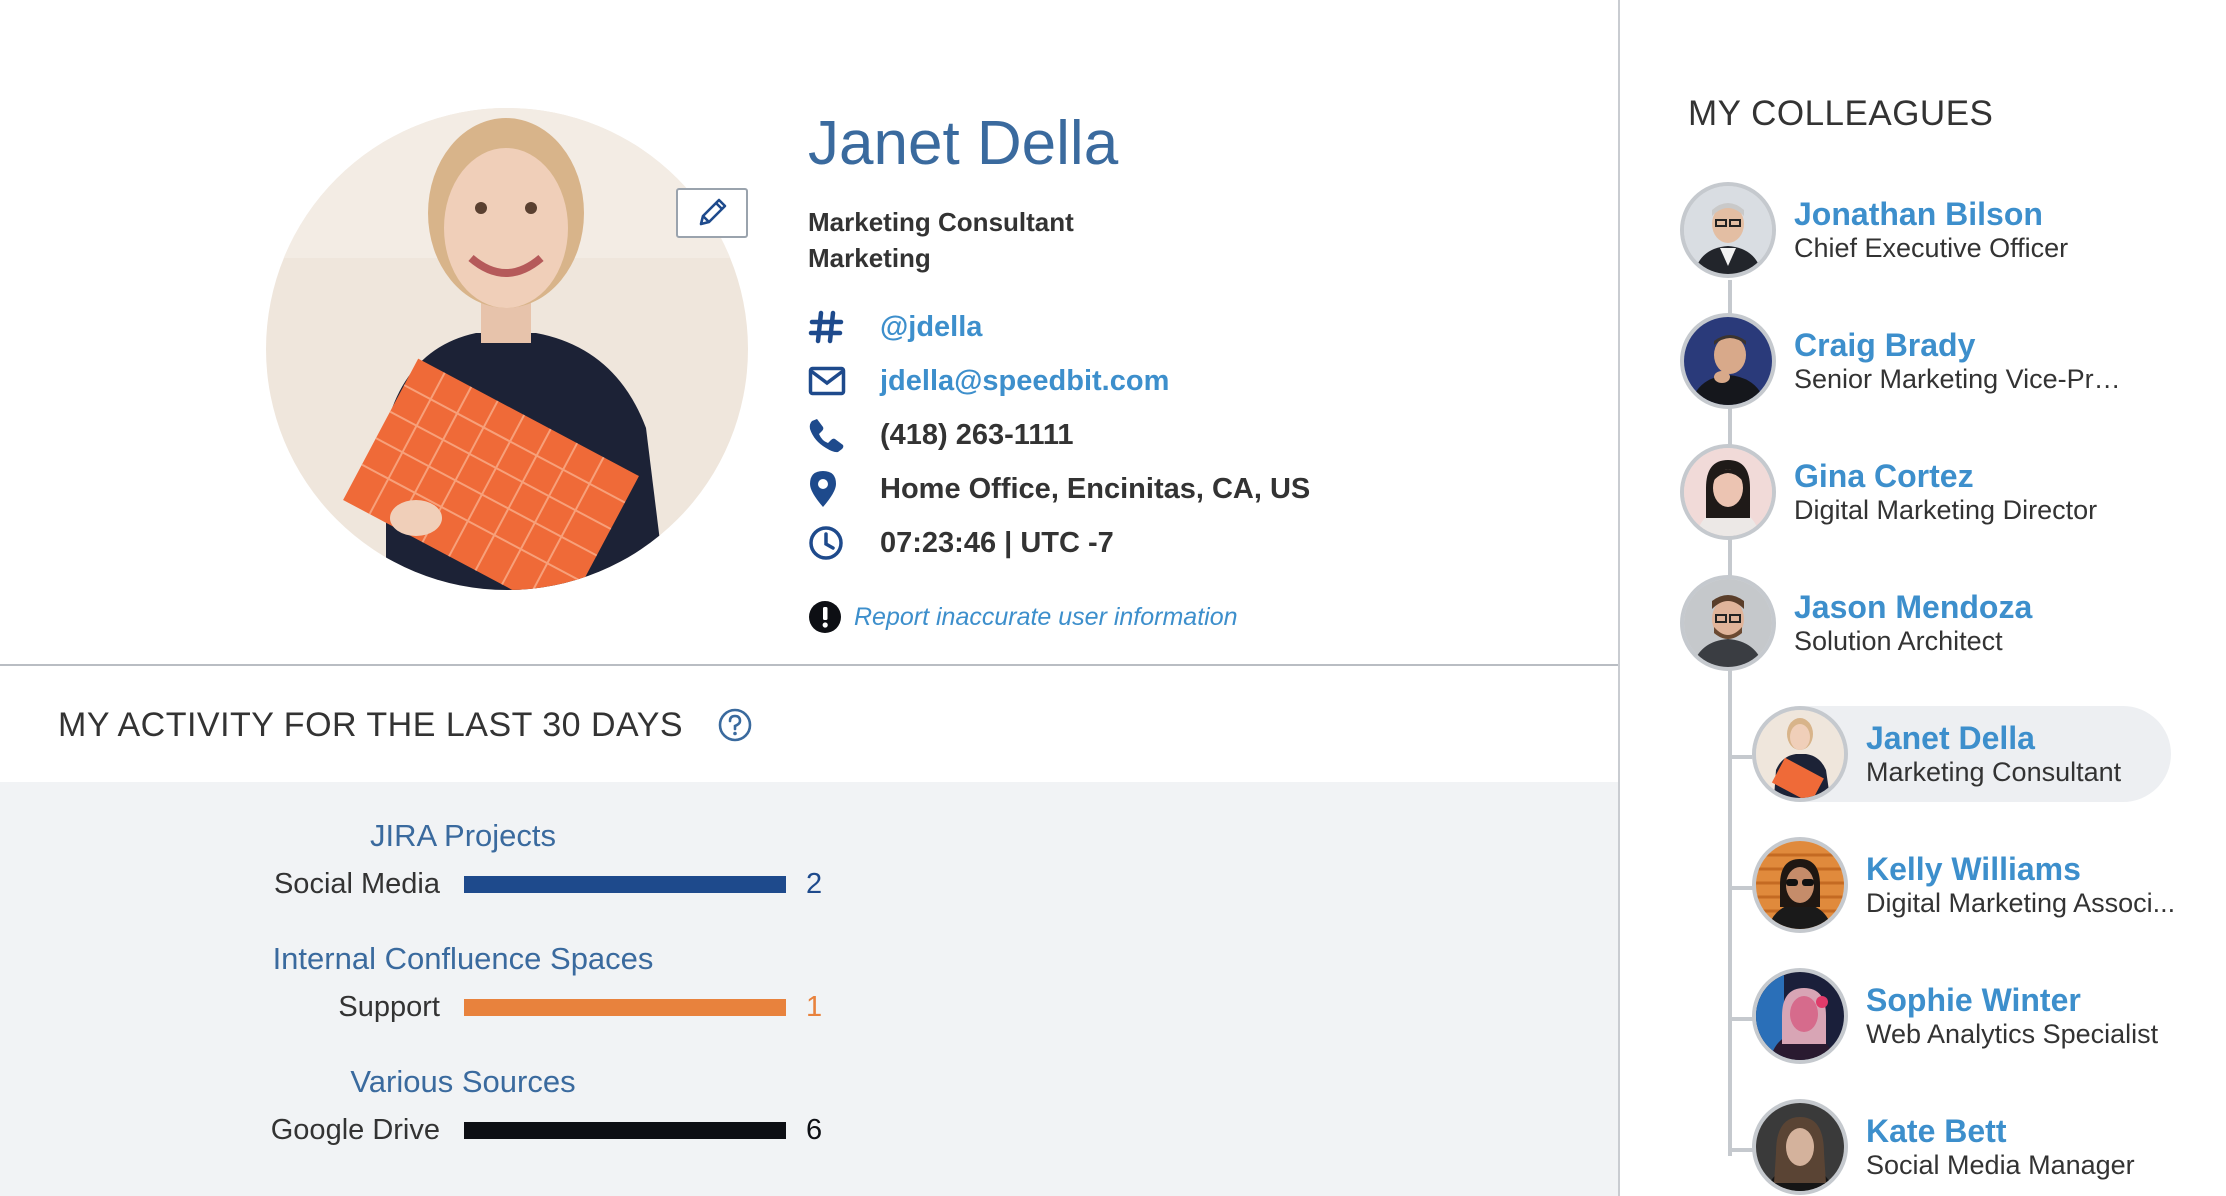 The image size is (2226, 1196). Describe the element at coordinates (1046, 617) in the screenshot. I see `report-link: Report inaccurate user information` at that location.